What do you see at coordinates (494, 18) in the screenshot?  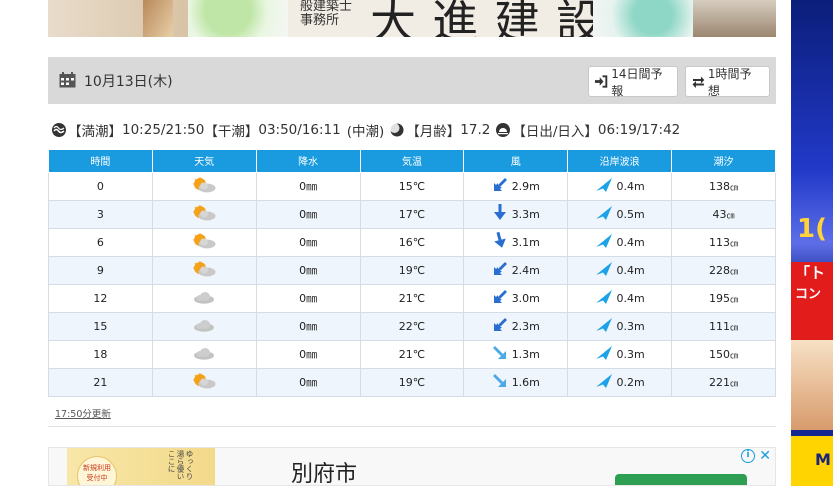 I see `banner-company-name: 大進建設` at bounding box center [494, 18].